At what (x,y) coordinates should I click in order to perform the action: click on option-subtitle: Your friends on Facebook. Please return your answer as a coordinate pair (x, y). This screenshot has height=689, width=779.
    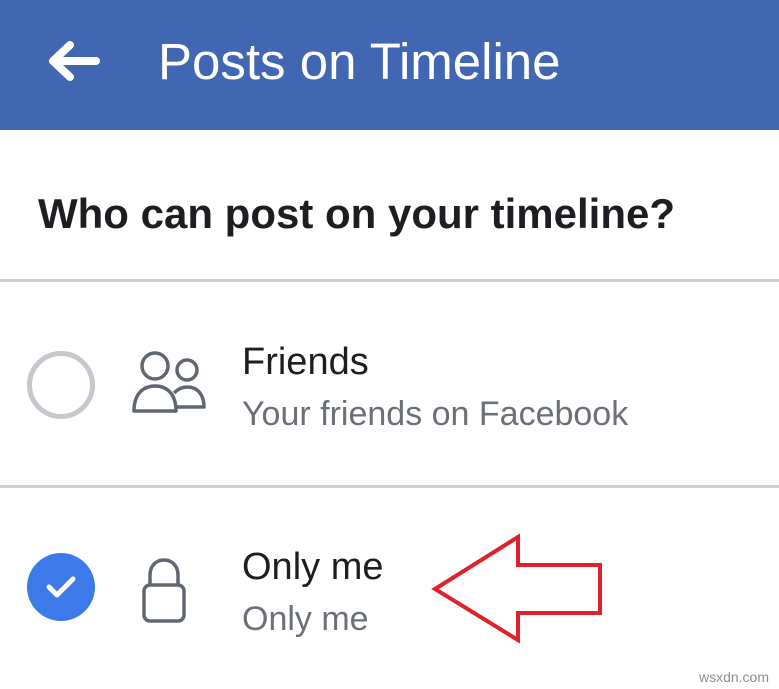
    Looking at the image, I should click on (435, 414).